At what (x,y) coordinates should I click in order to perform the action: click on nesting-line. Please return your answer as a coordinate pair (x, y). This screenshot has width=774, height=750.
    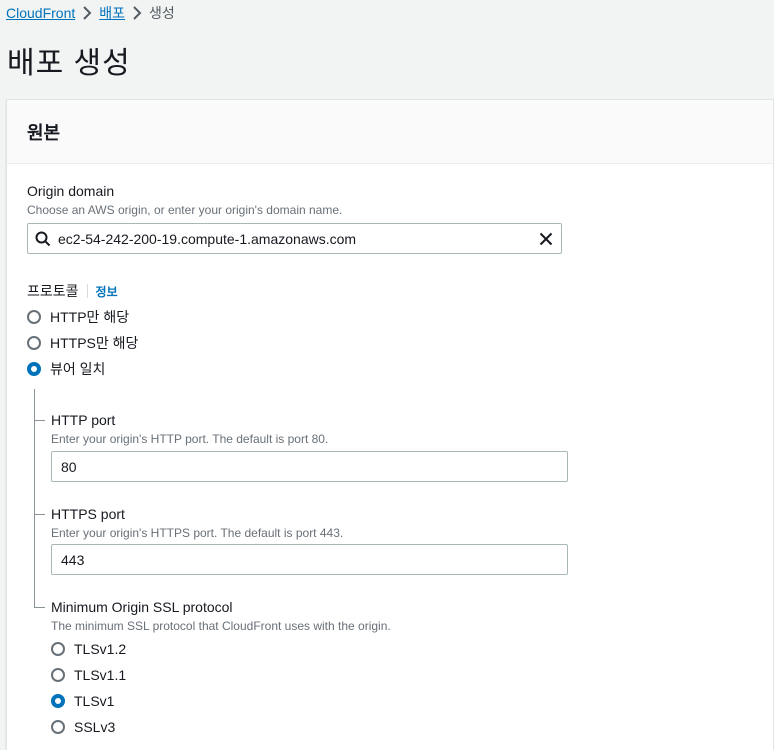
    Looking at the image, I should click on (34, 498).